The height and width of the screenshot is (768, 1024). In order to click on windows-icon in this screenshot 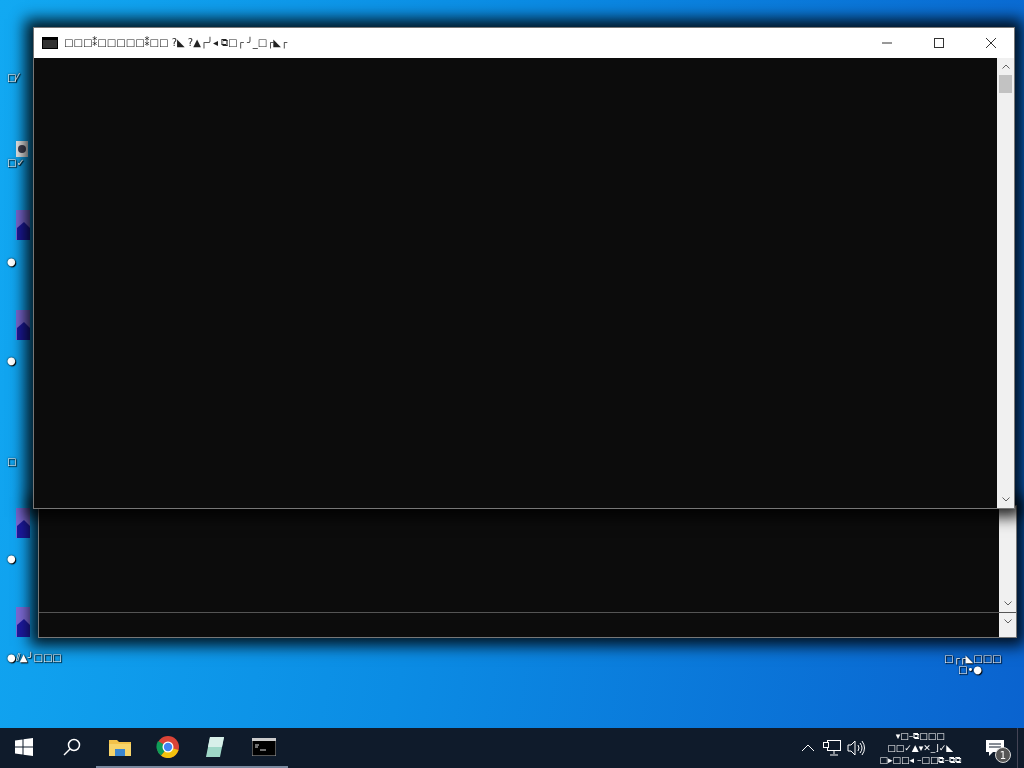, I will do `click(24, 747)`.